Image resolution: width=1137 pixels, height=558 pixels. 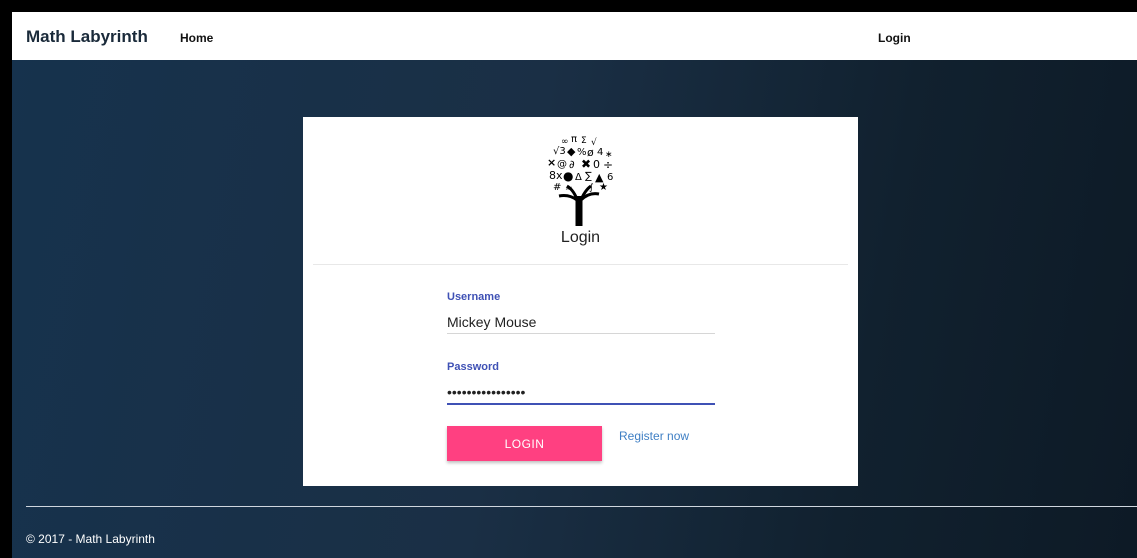 I want to click on svg-text: Δ, so click(x=578, y=177).